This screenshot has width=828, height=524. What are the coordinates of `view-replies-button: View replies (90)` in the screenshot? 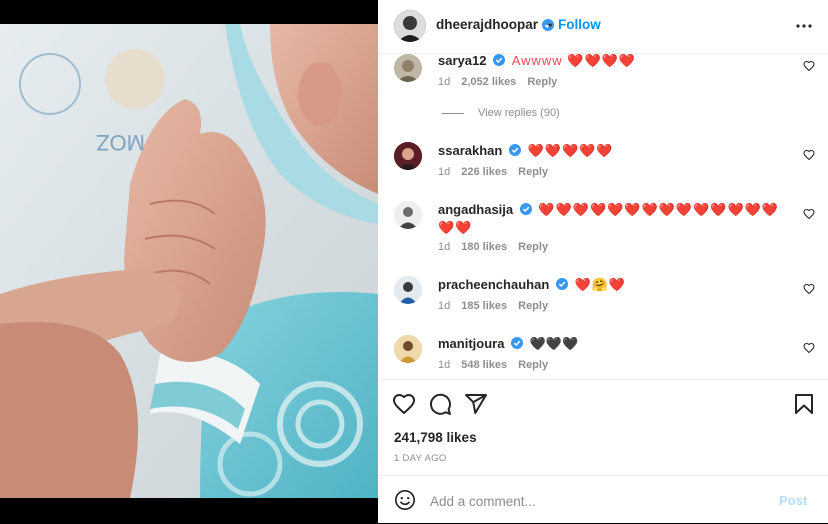 It's located at (501, 113).